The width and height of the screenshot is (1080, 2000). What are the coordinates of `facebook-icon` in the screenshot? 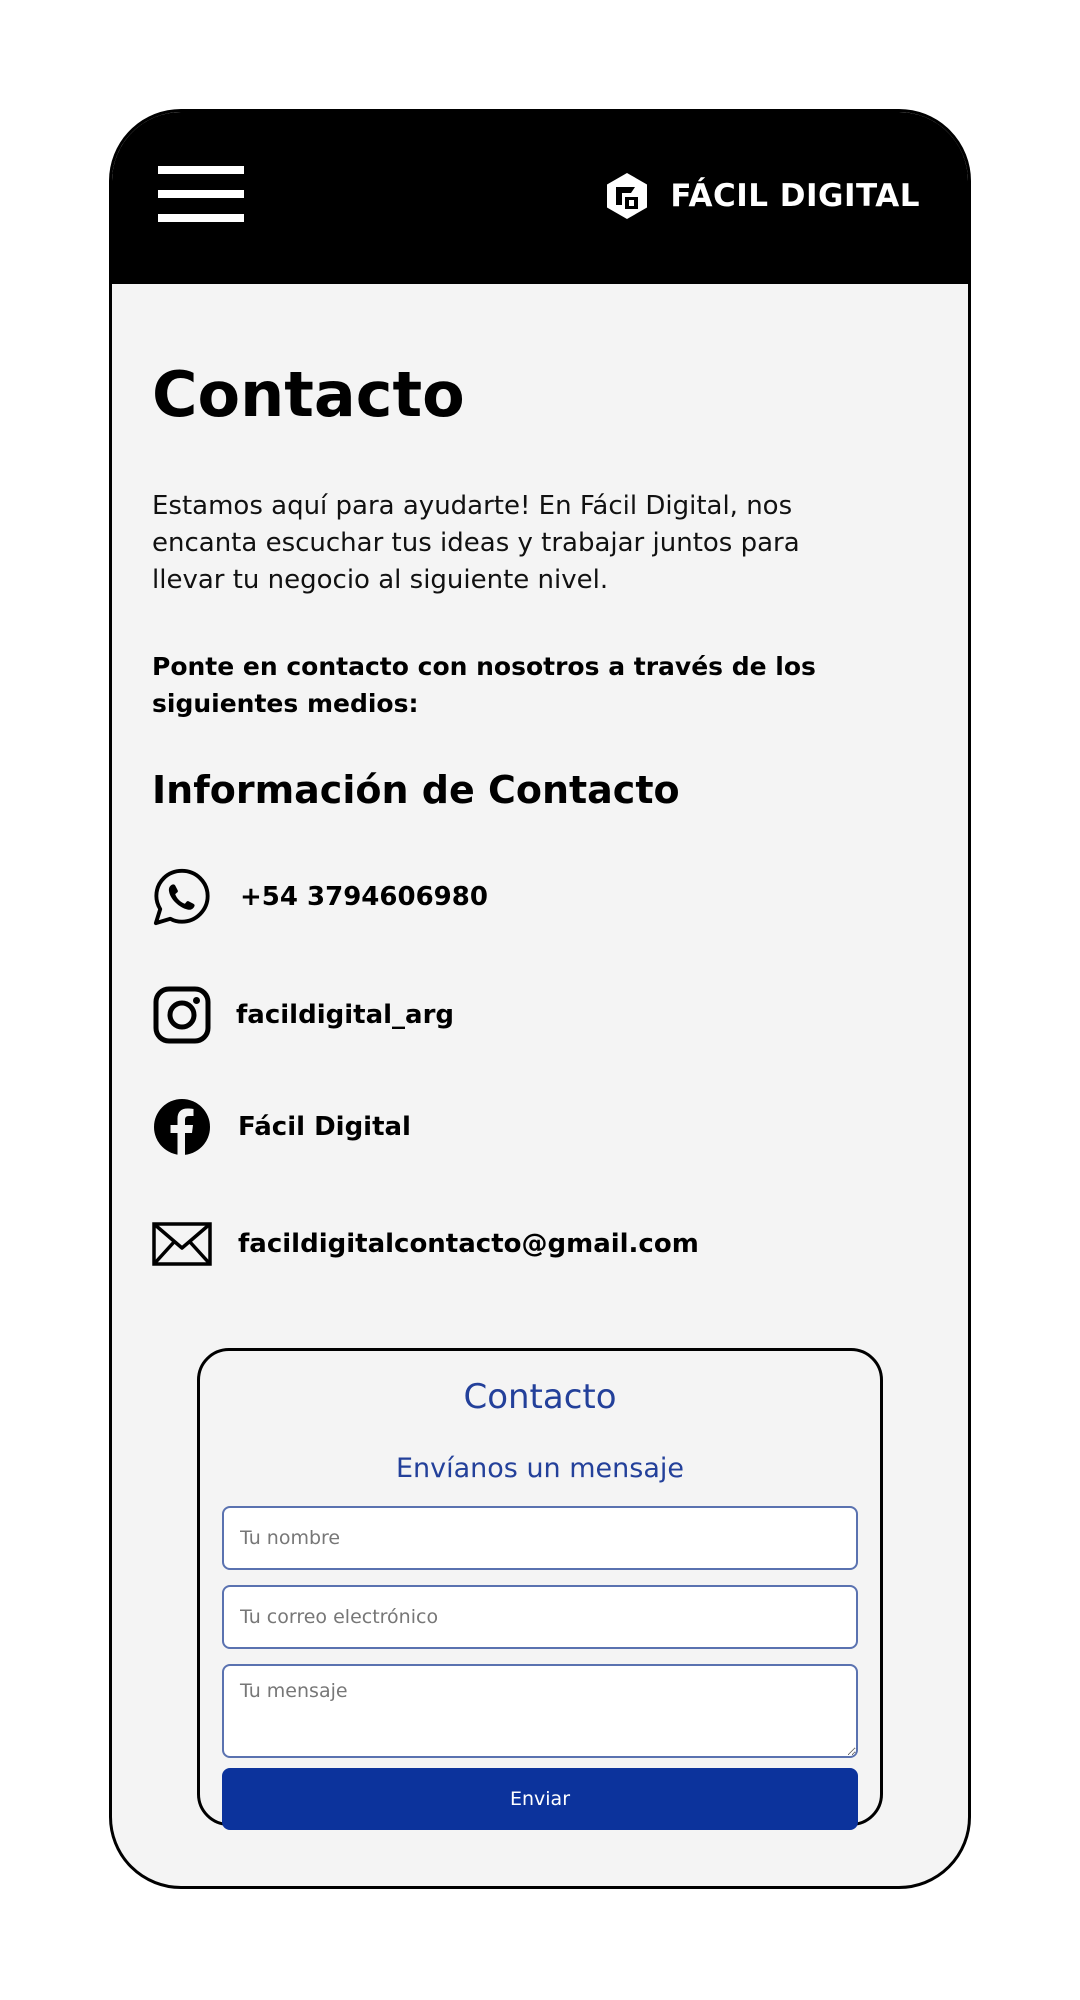 It's located at (182, 1127).